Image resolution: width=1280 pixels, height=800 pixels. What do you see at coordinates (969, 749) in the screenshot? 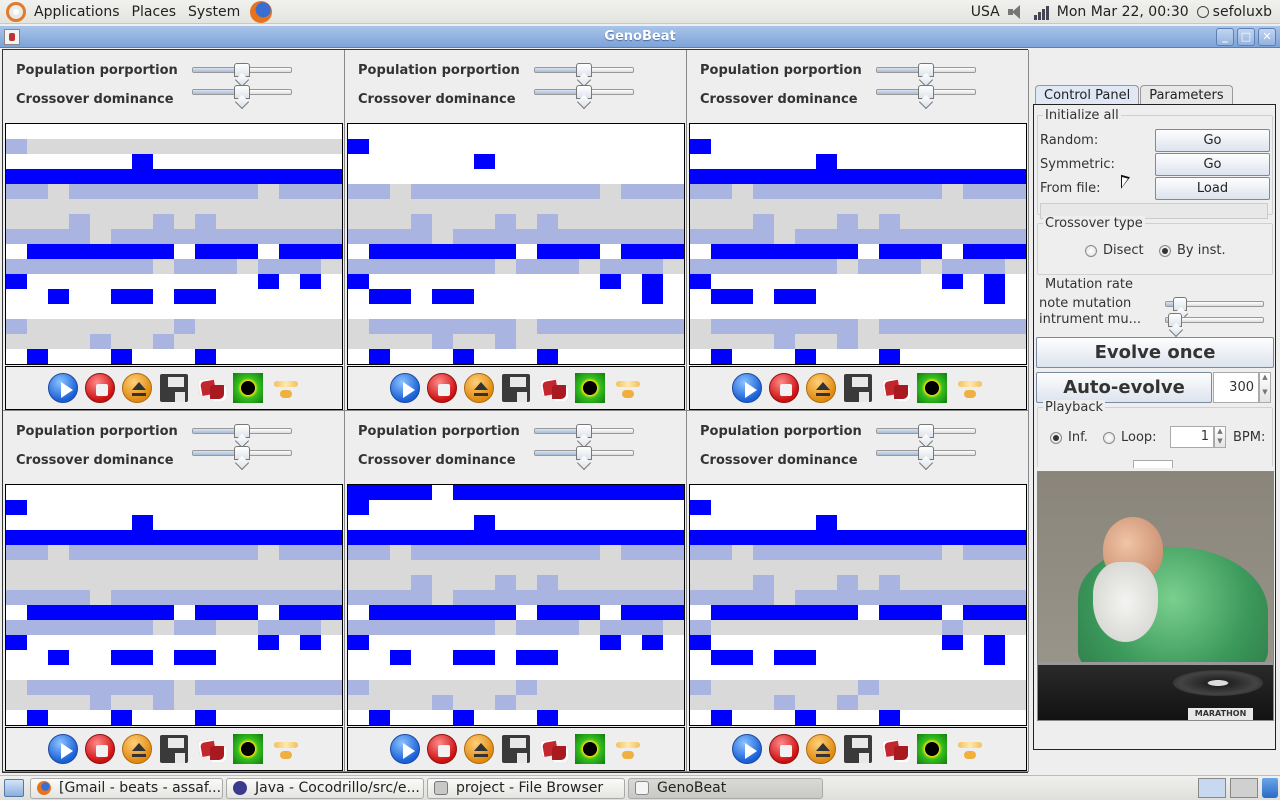
I see `merge-button` at bounding box center [969, 749].